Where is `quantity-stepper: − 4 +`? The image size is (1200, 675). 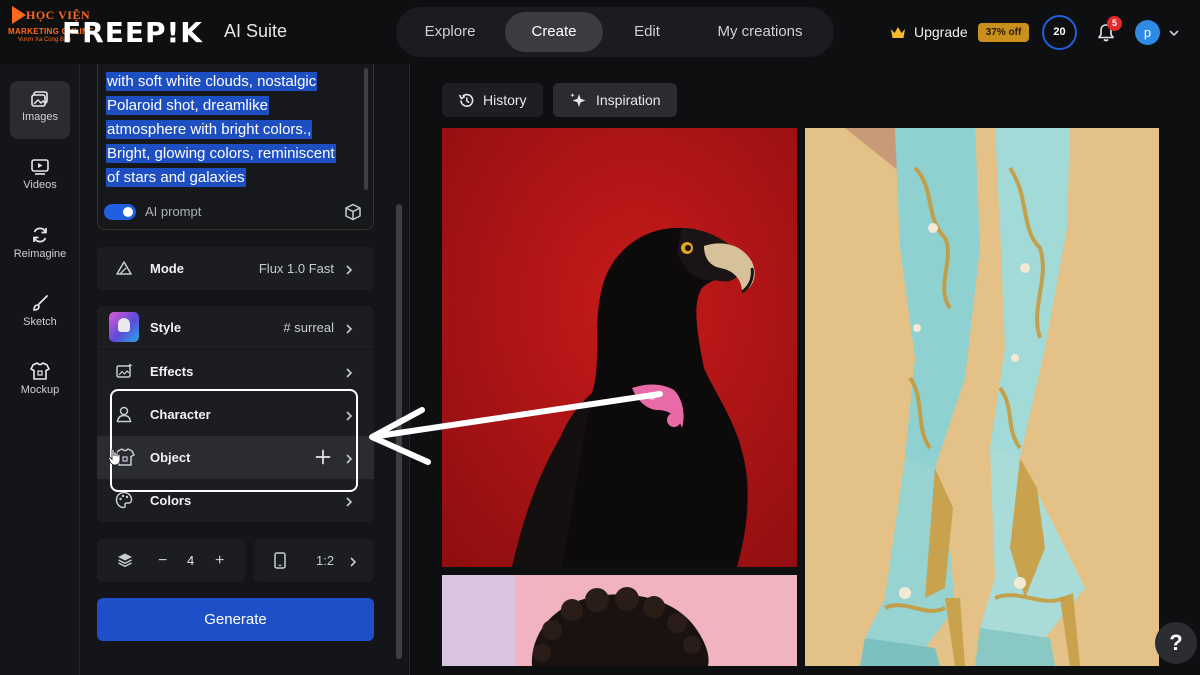
quantity-stepper: − 4 + is located at coordinates (171, 560).